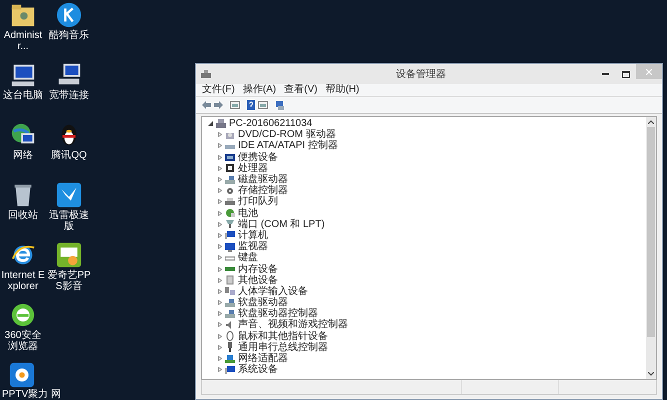 Image resolution: width=667 pixels, height=400 pixels. What do you see at coordinates (248, 213) in the screenshot?
I see `tree-item: 电池` at bounding box center [248, 213].